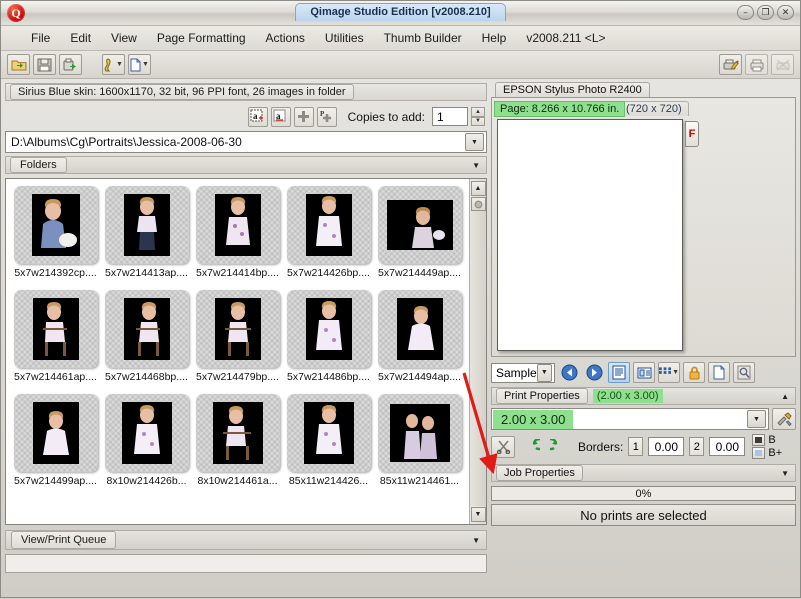  I want to click on sample-dropdown-icon: ▼, so click(544, 372).